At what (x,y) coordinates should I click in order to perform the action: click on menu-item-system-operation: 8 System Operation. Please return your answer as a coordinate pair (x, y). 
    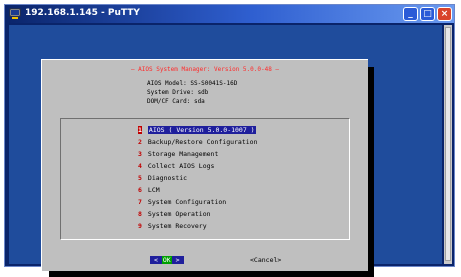
    Looking at the image, I should click on (174, 214).